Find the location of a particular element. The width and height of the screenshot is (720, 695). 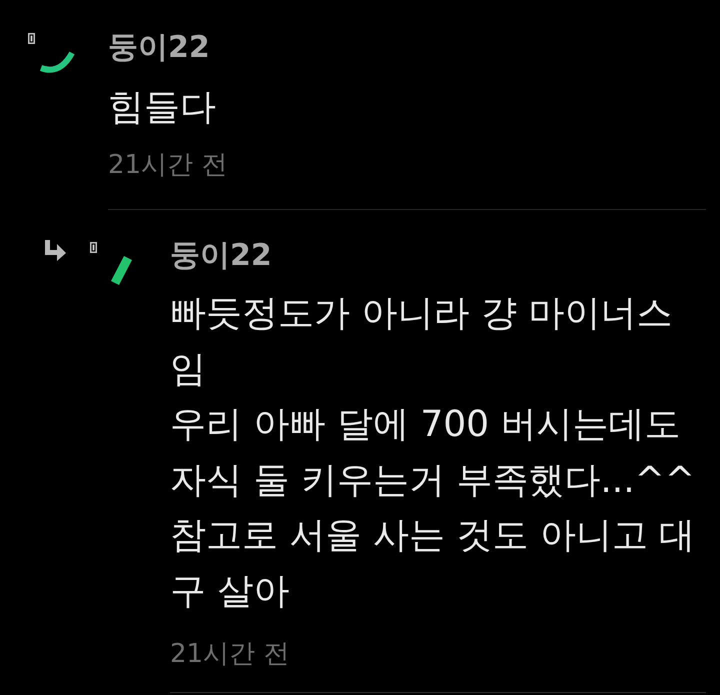

stroke-icon is located at coordinates (121, 270).